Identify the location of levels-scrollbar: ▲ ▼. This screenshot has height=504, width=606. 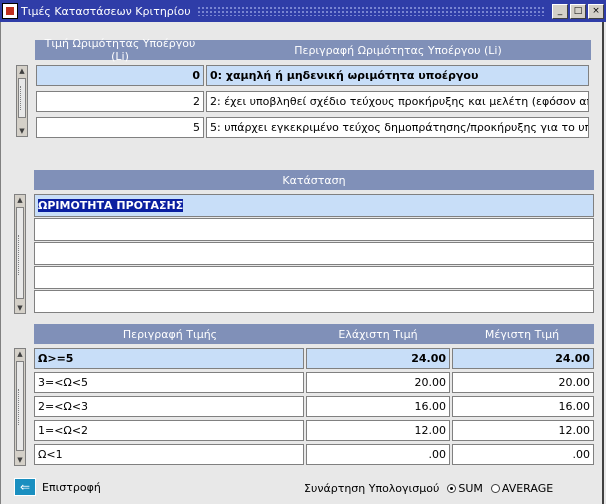
(22, 101).